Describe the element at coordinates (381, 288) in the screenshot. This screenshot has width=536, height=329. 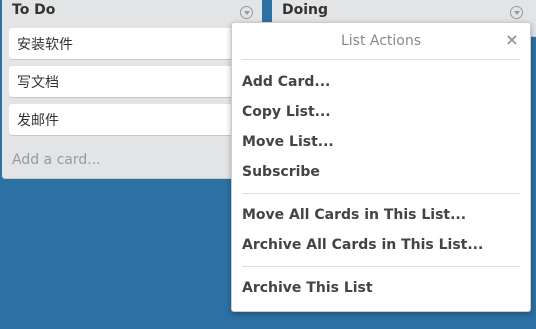
I see `archive-list-action: Archive This List` at that location.